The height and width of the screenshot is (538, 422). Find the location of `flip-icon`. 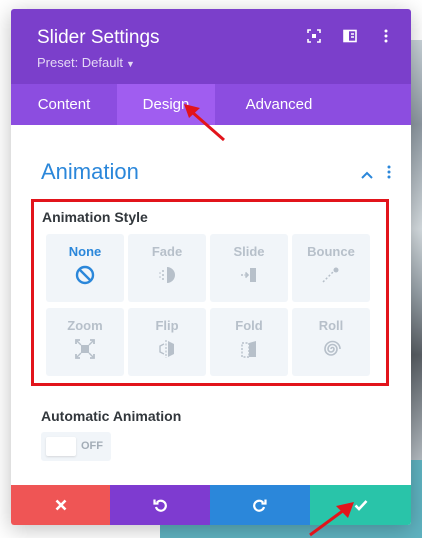

flip-icon is located at coordinates (167, 349).